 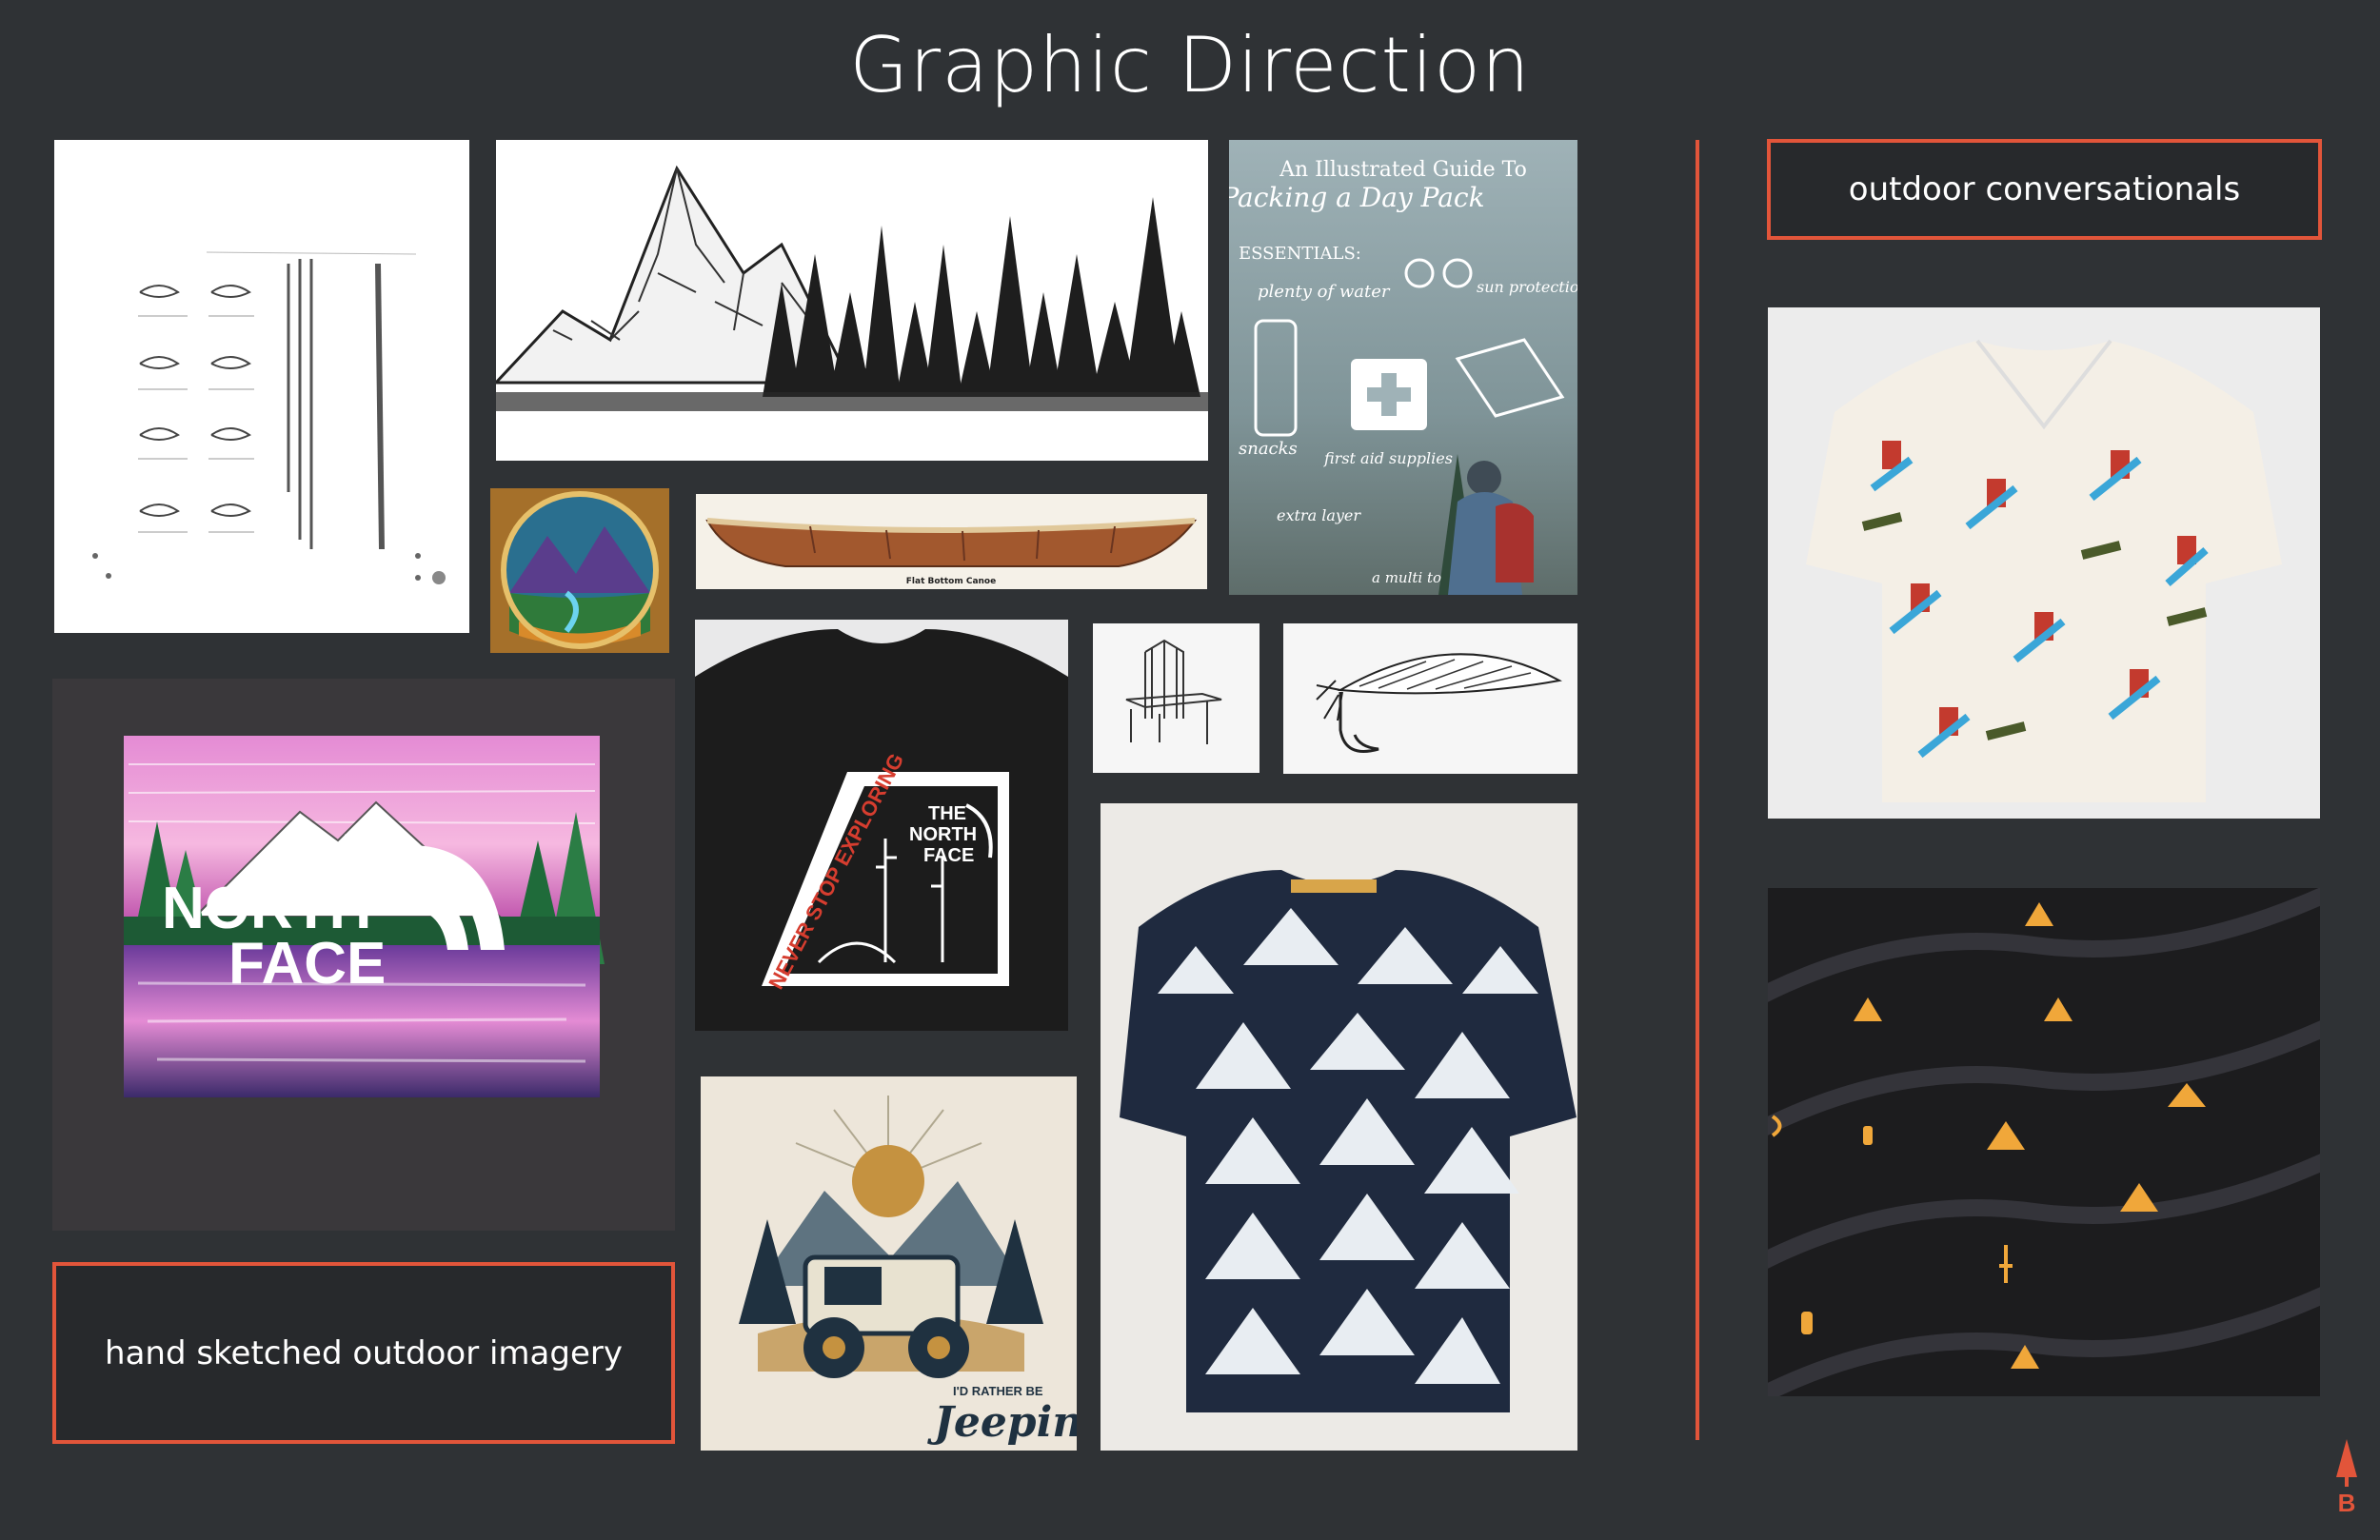 I want to click on tree-icon, so click(x=2346, y=1458).